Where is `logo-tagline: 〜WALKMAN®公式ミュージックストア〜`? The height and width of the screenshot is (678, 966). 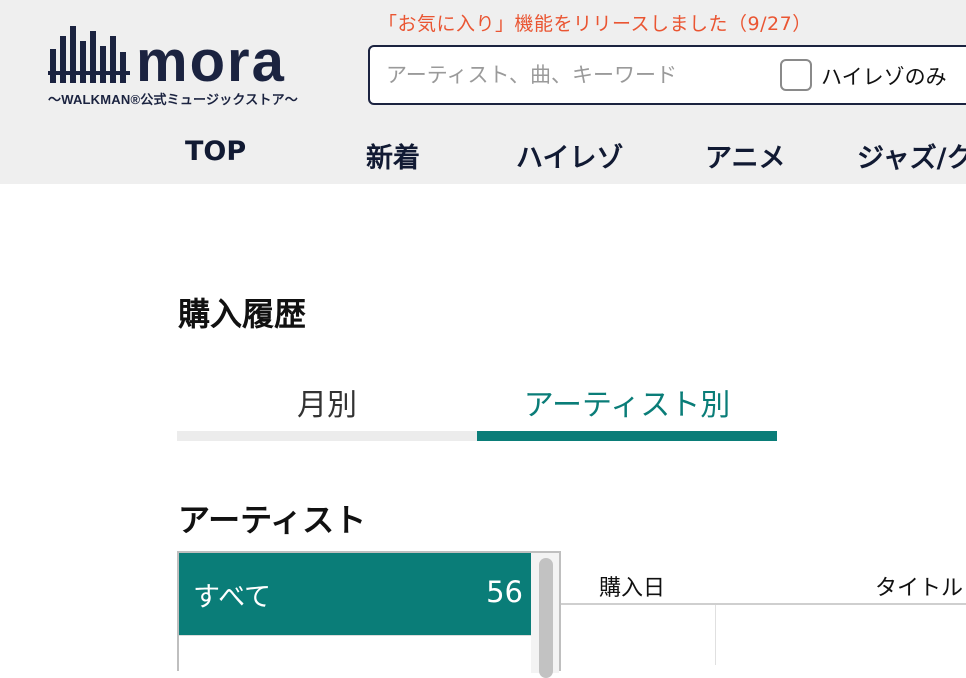
logo-tagline: 〜WALKMAN®公式ミュージックストア〜 is located at coordinates (173, 99).